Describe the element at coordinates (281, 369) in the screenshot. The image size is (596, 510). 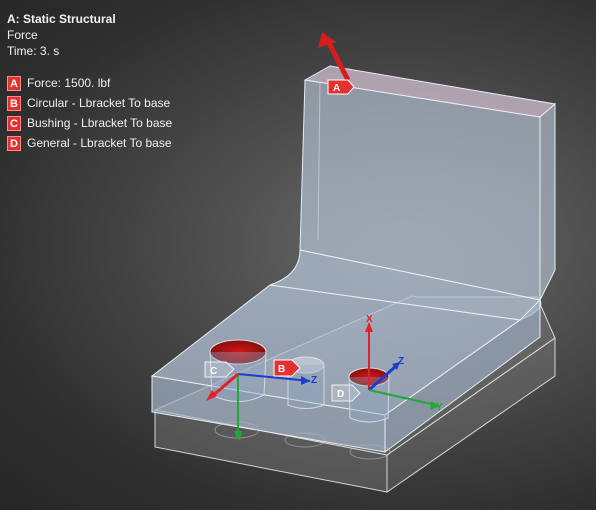
I see `label-b-text: B` at that location.